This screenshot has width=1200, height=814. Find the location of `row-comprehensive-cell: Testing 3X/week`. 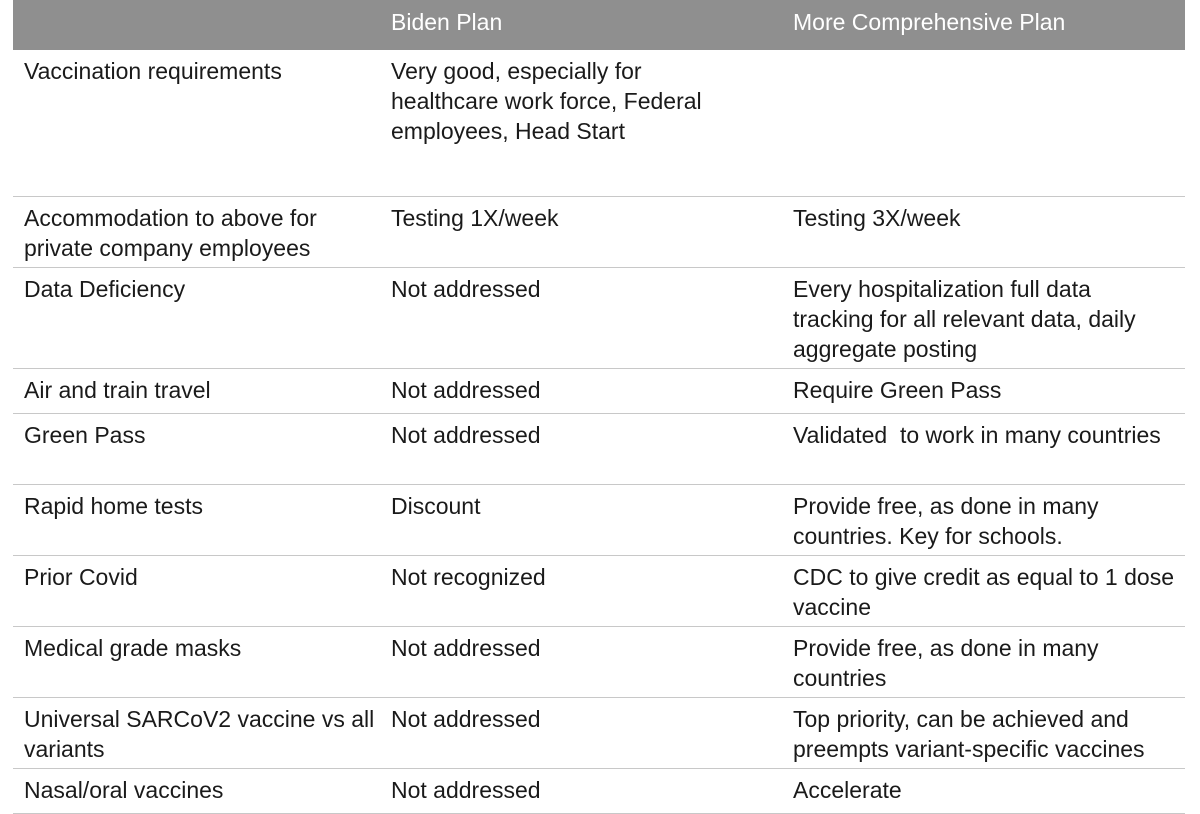

row-comprehensive-cell: Testing 3X/week is located at coordinates (983, 232).